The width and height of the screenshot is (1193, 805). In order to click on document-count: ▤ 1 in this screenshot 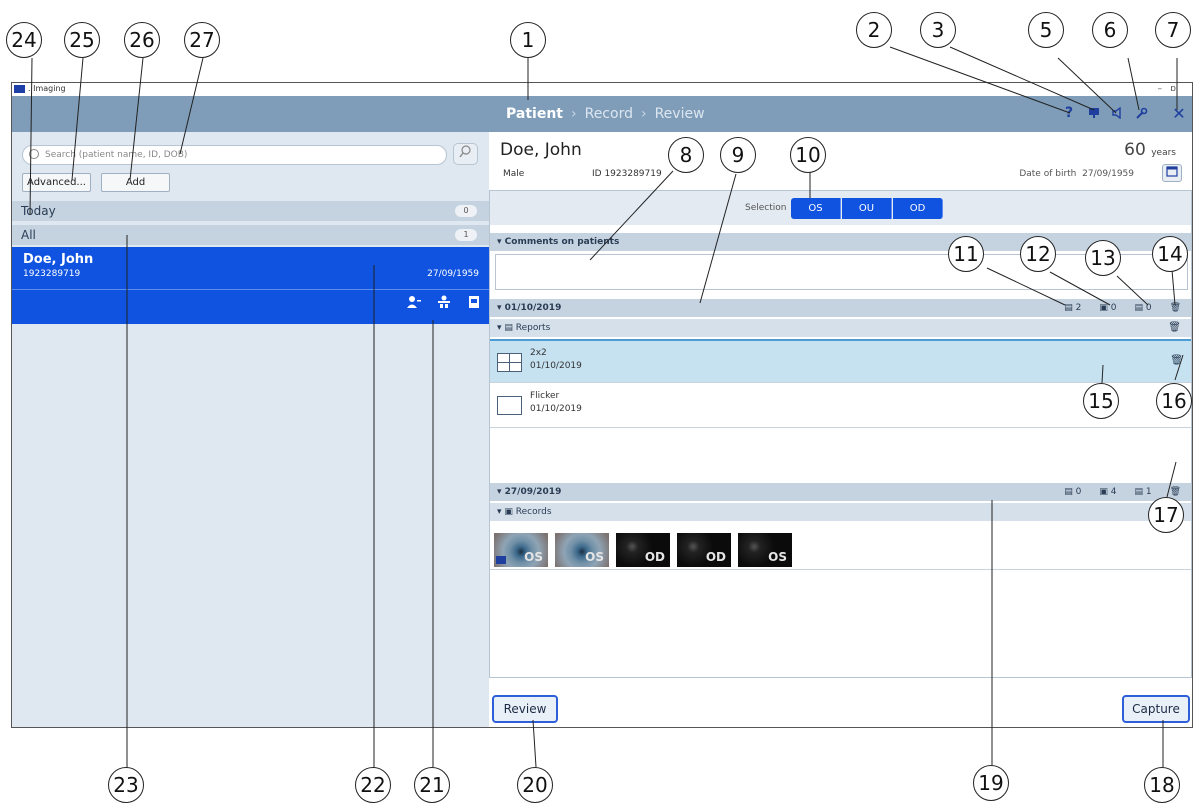, I will do `click(1143, 492)`.